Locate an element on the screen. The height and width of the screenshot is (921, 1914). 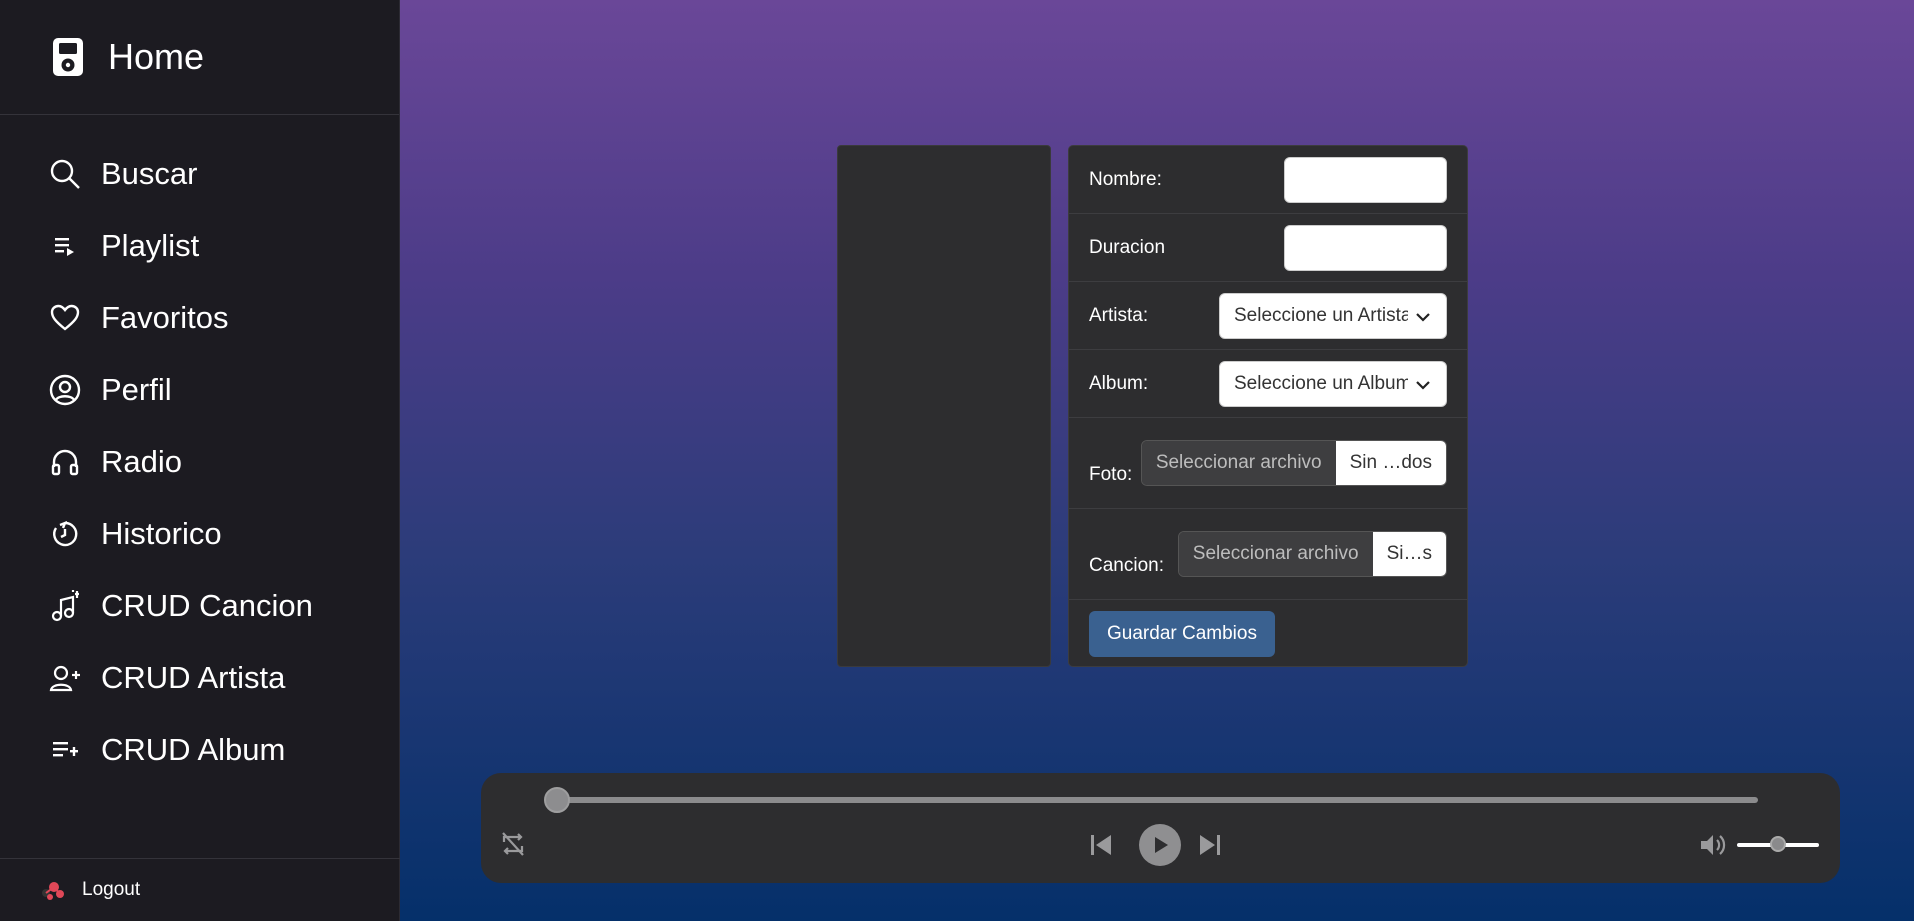
cover-preview-panel is located at coordinates (944, 406).